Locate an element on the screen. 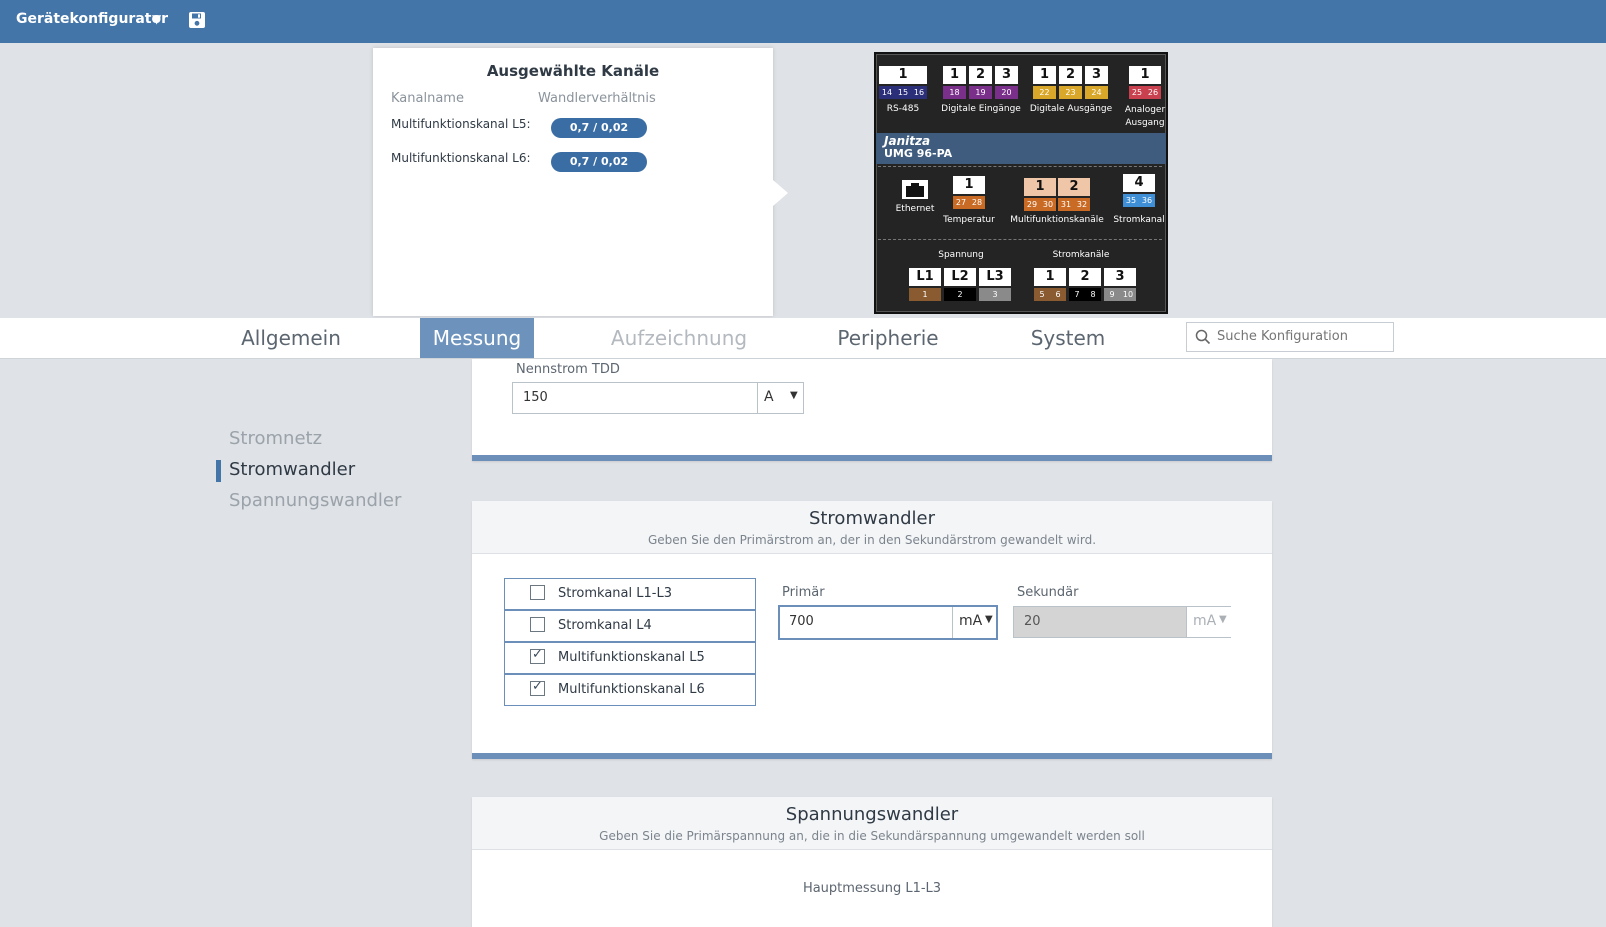 This screenshot has height=927, width=1606. secondary-field: 20 mA ▼ is located at coordinates (1122, 622).